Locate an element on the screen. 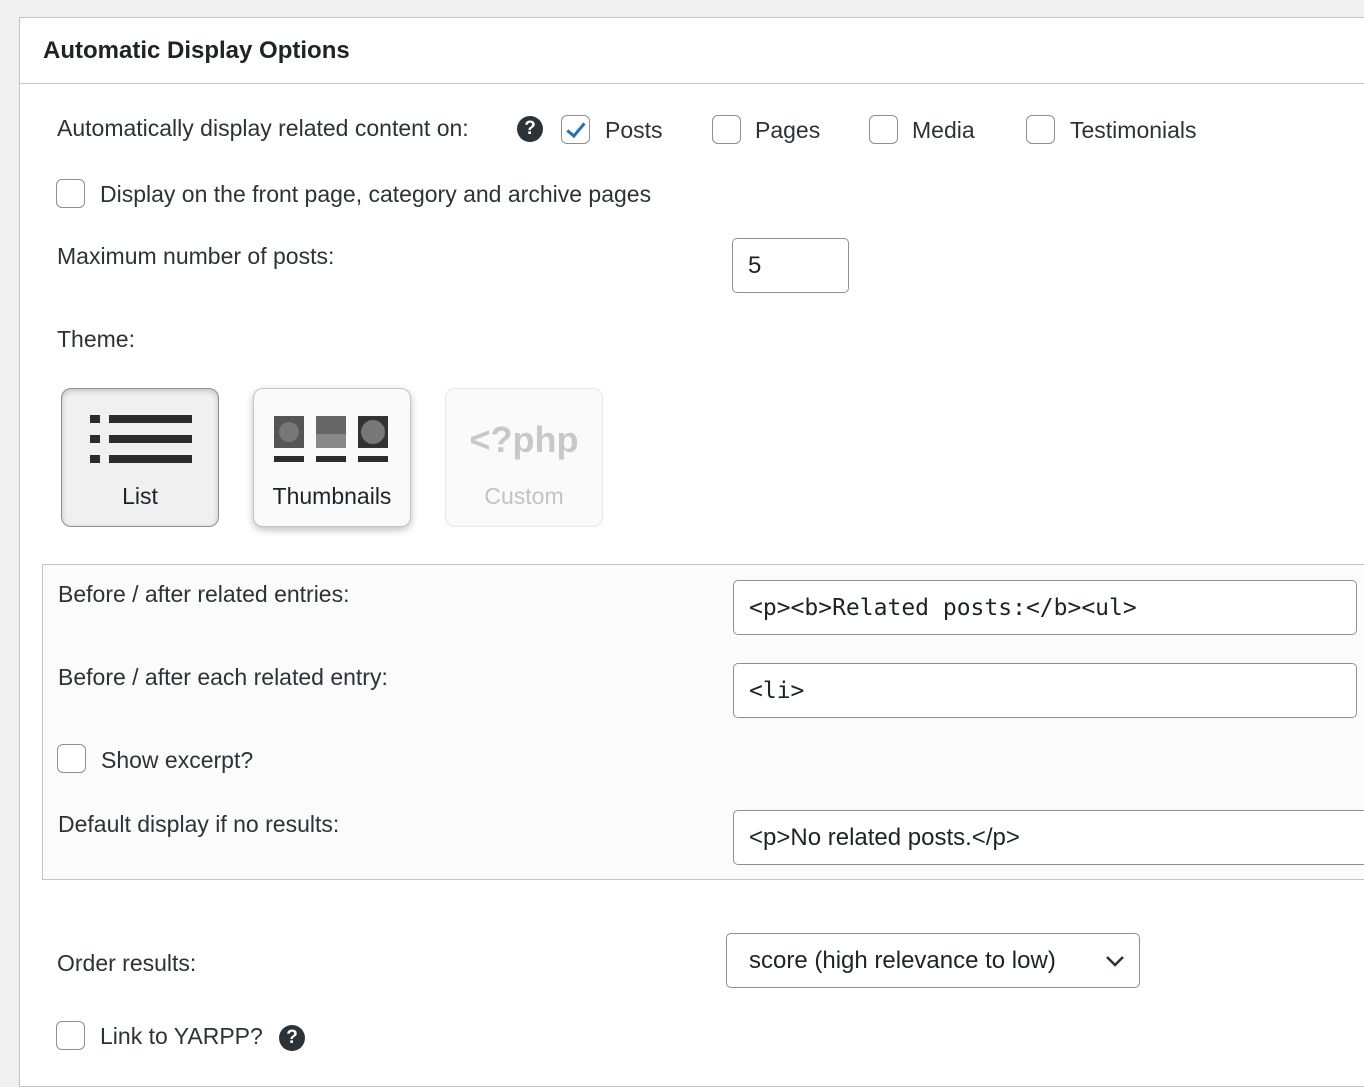 This screenshot has width=1364, height=1087. theme-thumbnails-option: Thumbnails is located at coordinates (332, 457).